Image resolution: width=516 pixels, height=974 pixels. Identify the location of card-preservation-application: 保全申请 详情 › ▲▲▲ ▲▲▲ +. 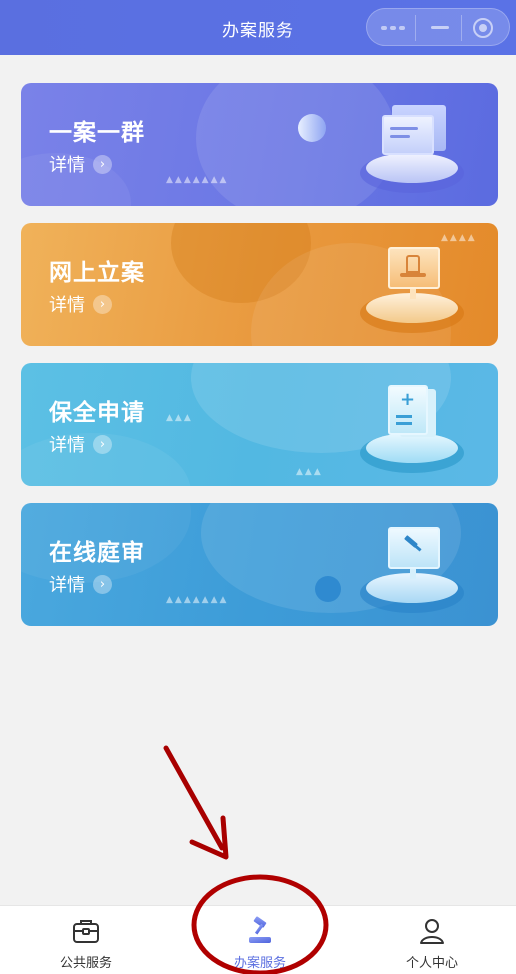
(259, 424).